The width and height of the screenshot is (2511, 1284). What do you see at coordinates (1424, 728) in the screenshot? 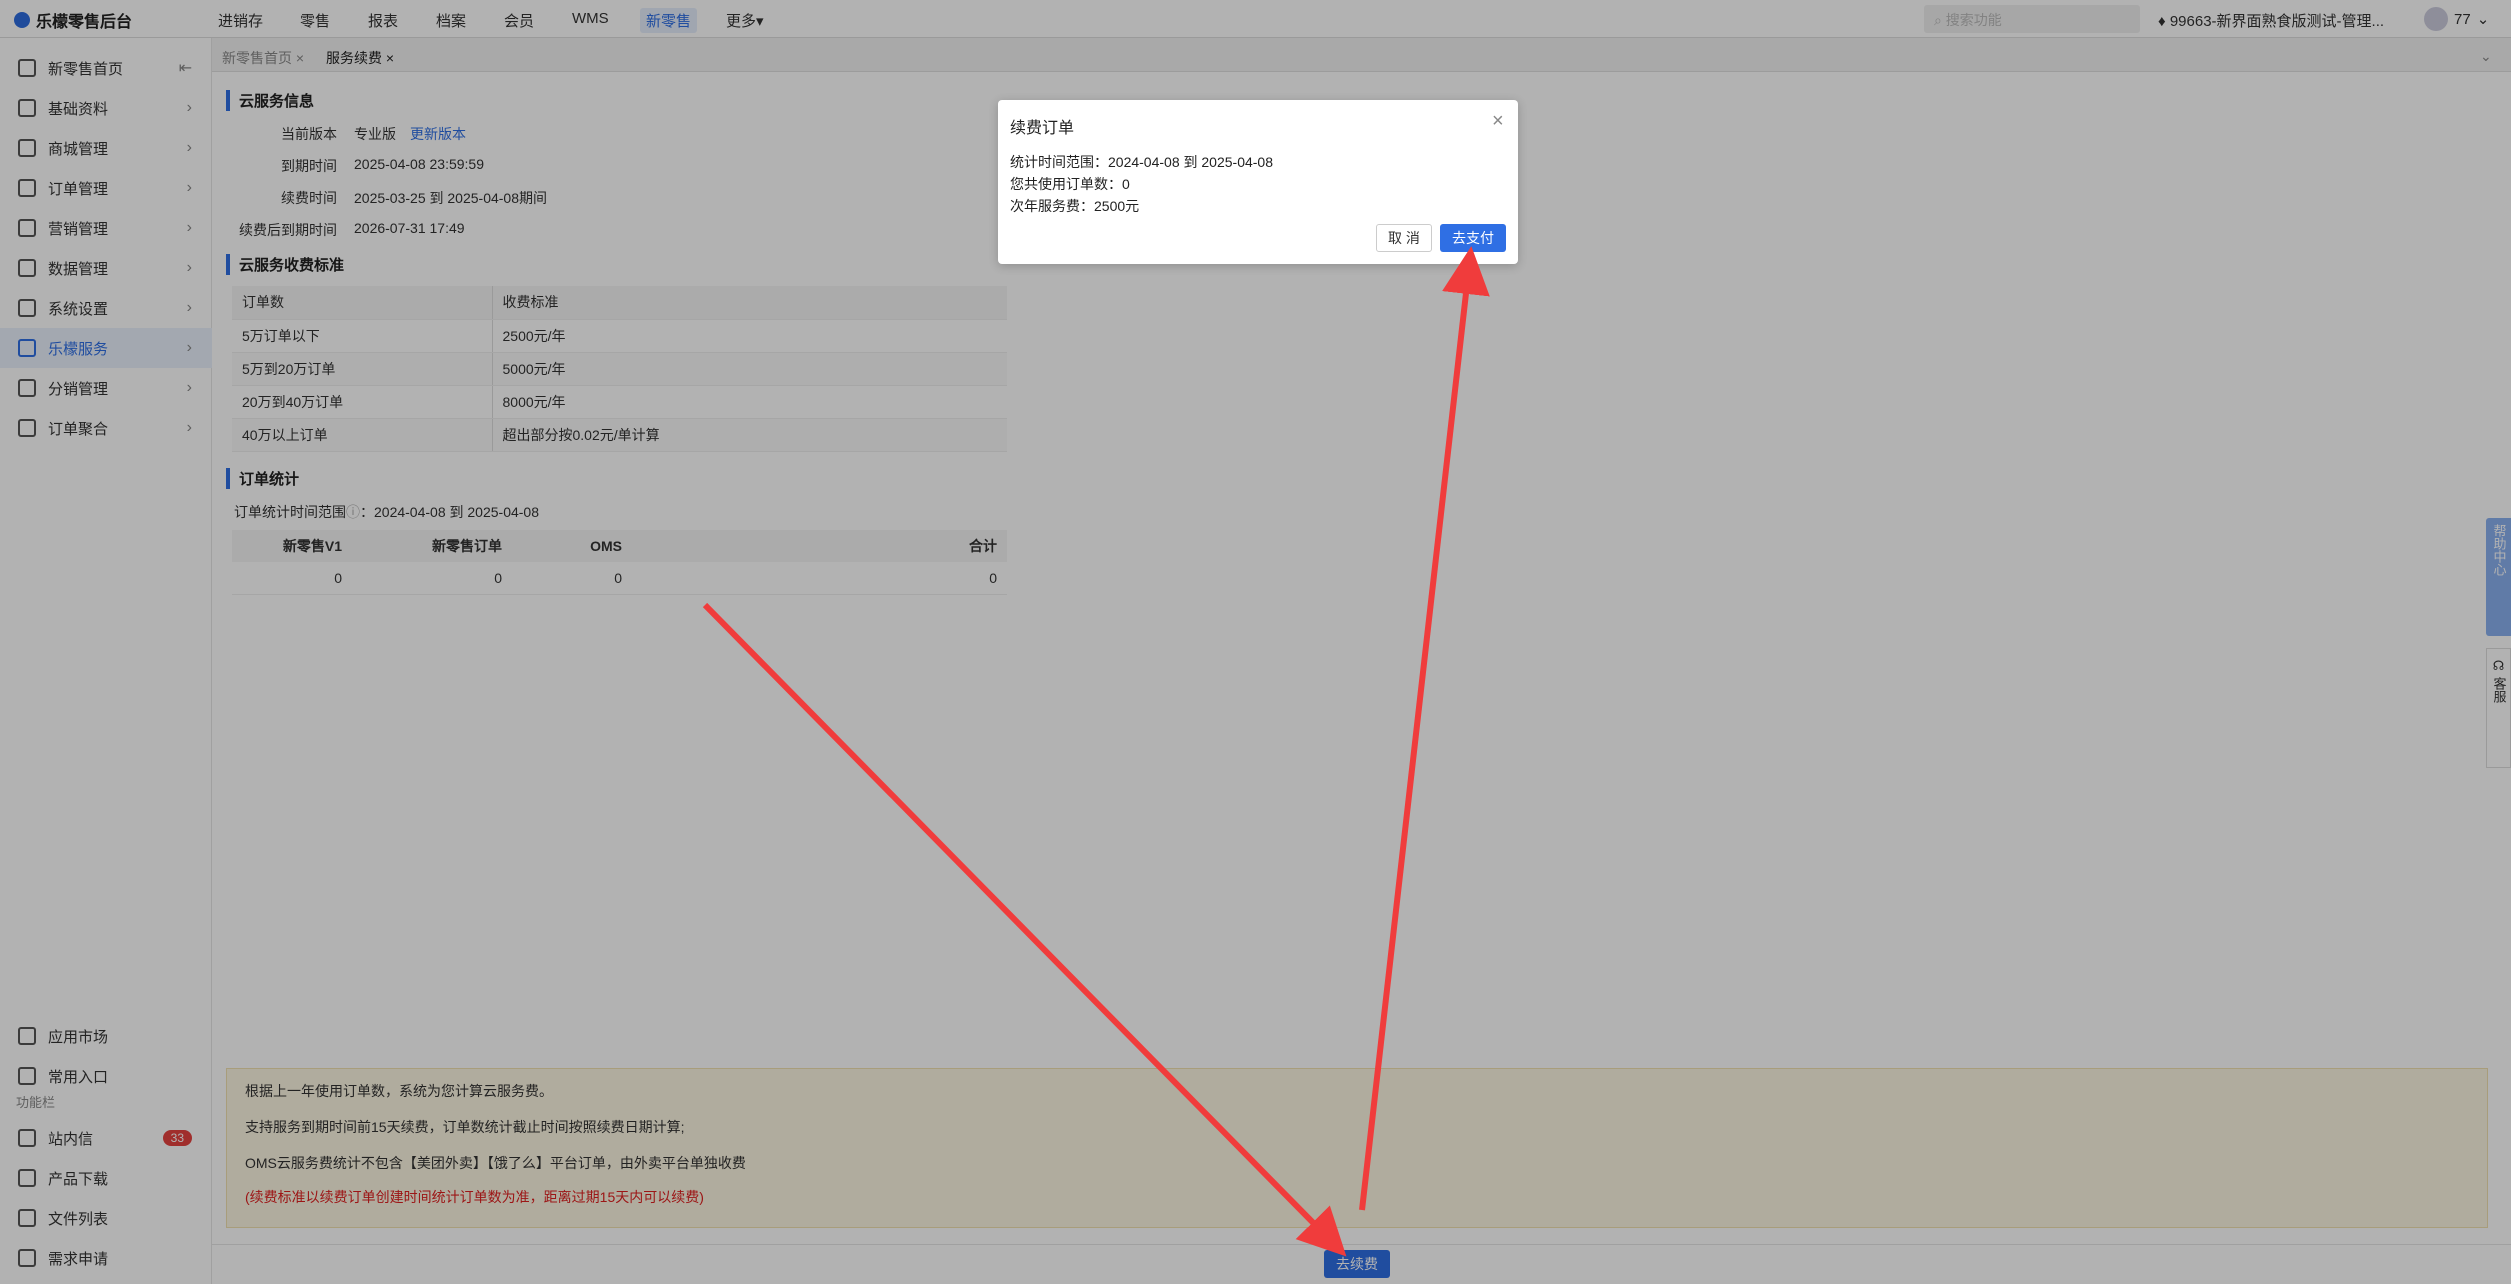
I see `annotation-arrow-to-pay` at bounding box center [1424, 728].